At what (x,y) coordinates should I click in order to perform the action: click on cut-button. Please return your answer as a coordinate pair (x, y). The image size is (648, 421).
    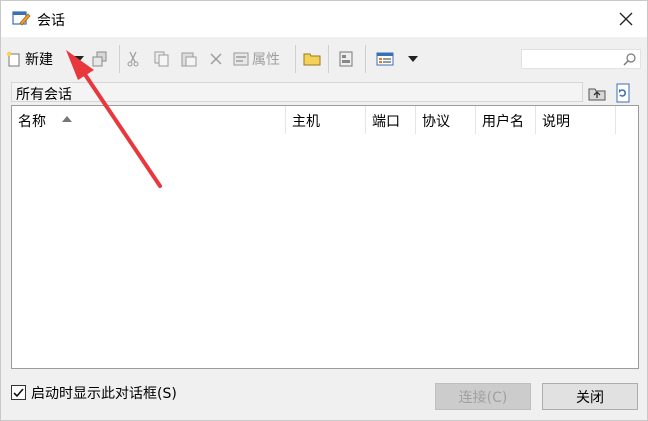
    Looking at the image, I should click on (133, 59).